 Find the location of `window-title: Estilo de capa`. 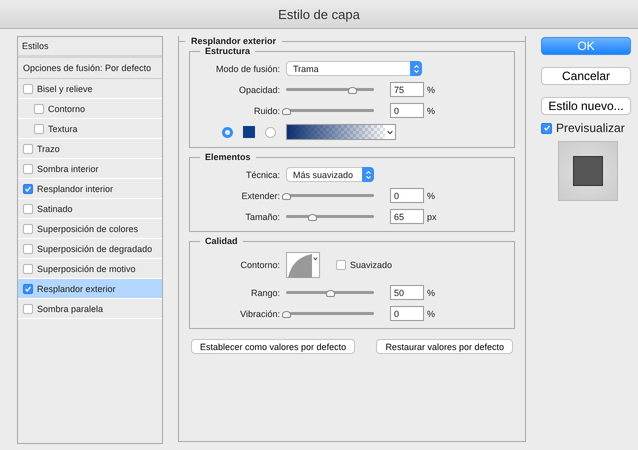

window-title: Estilo de capa is located at coordinates (319, 14).